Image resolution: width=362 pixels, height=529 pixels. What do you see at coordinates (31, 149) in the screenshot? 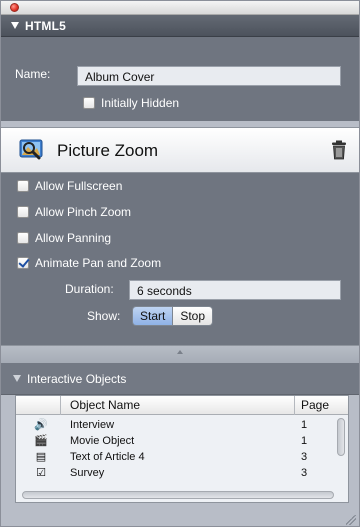
I see `magnifier-picture-icon` at bounding box center [31, 149].